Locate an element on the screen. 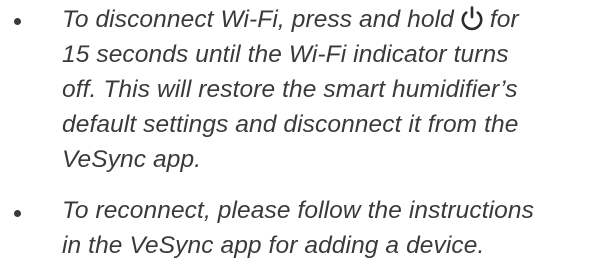  text-line: VeSync app. is located at coordinates (132, 159).